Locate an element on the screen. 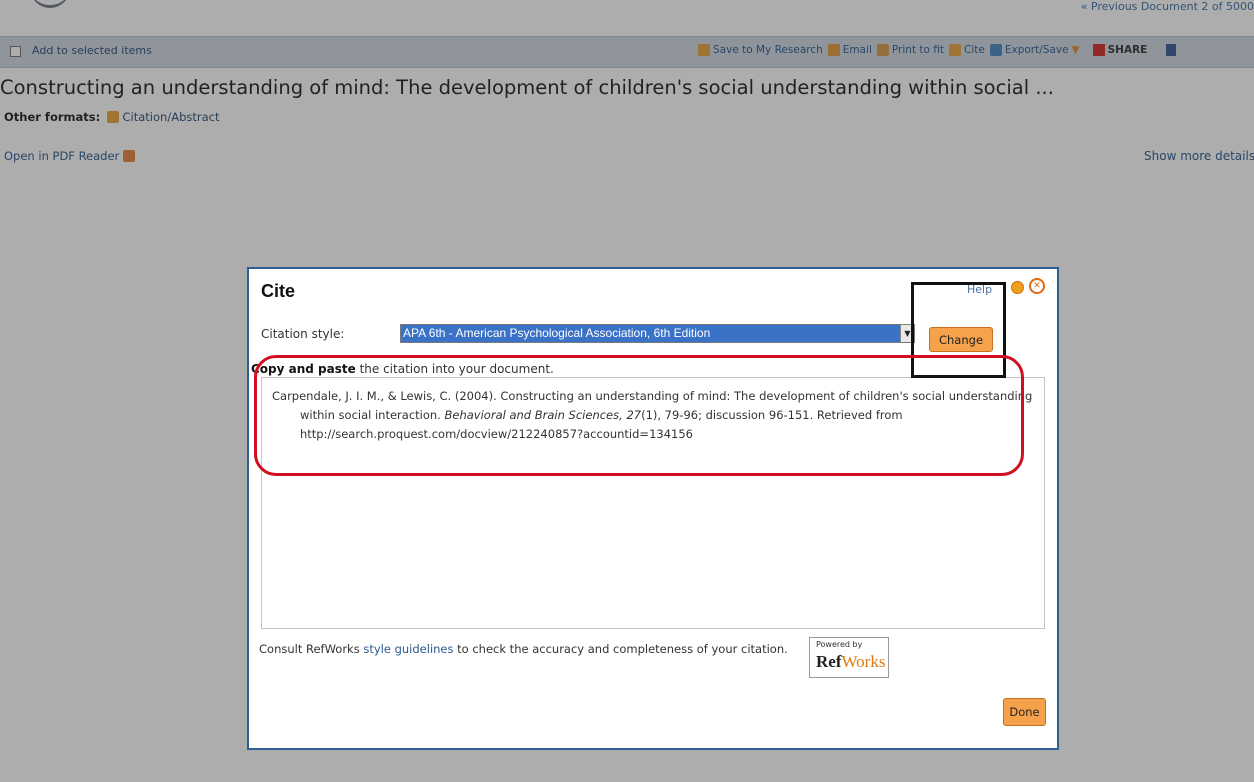 This screenshot has width=1254, height=782. refworks-logo: Powered by RefWorks is located at coordinates (849, 657).